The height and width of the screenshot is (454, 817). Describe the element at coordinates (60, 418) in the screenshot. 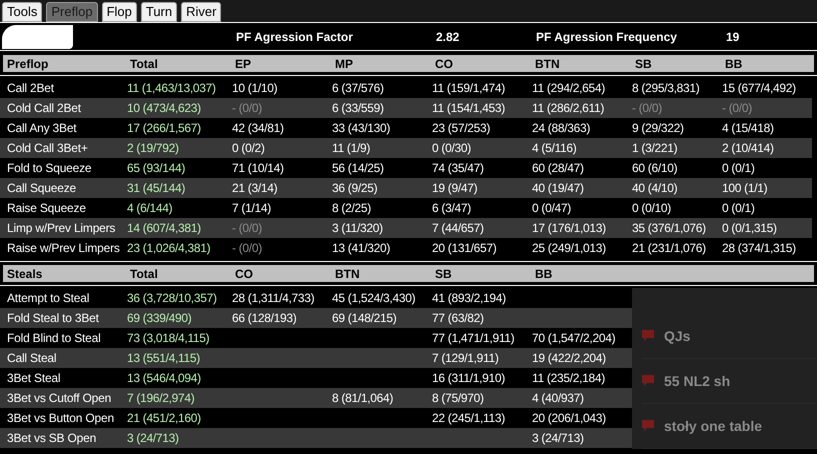

I see `row-label: 3Bet vs Button Open` at that location.